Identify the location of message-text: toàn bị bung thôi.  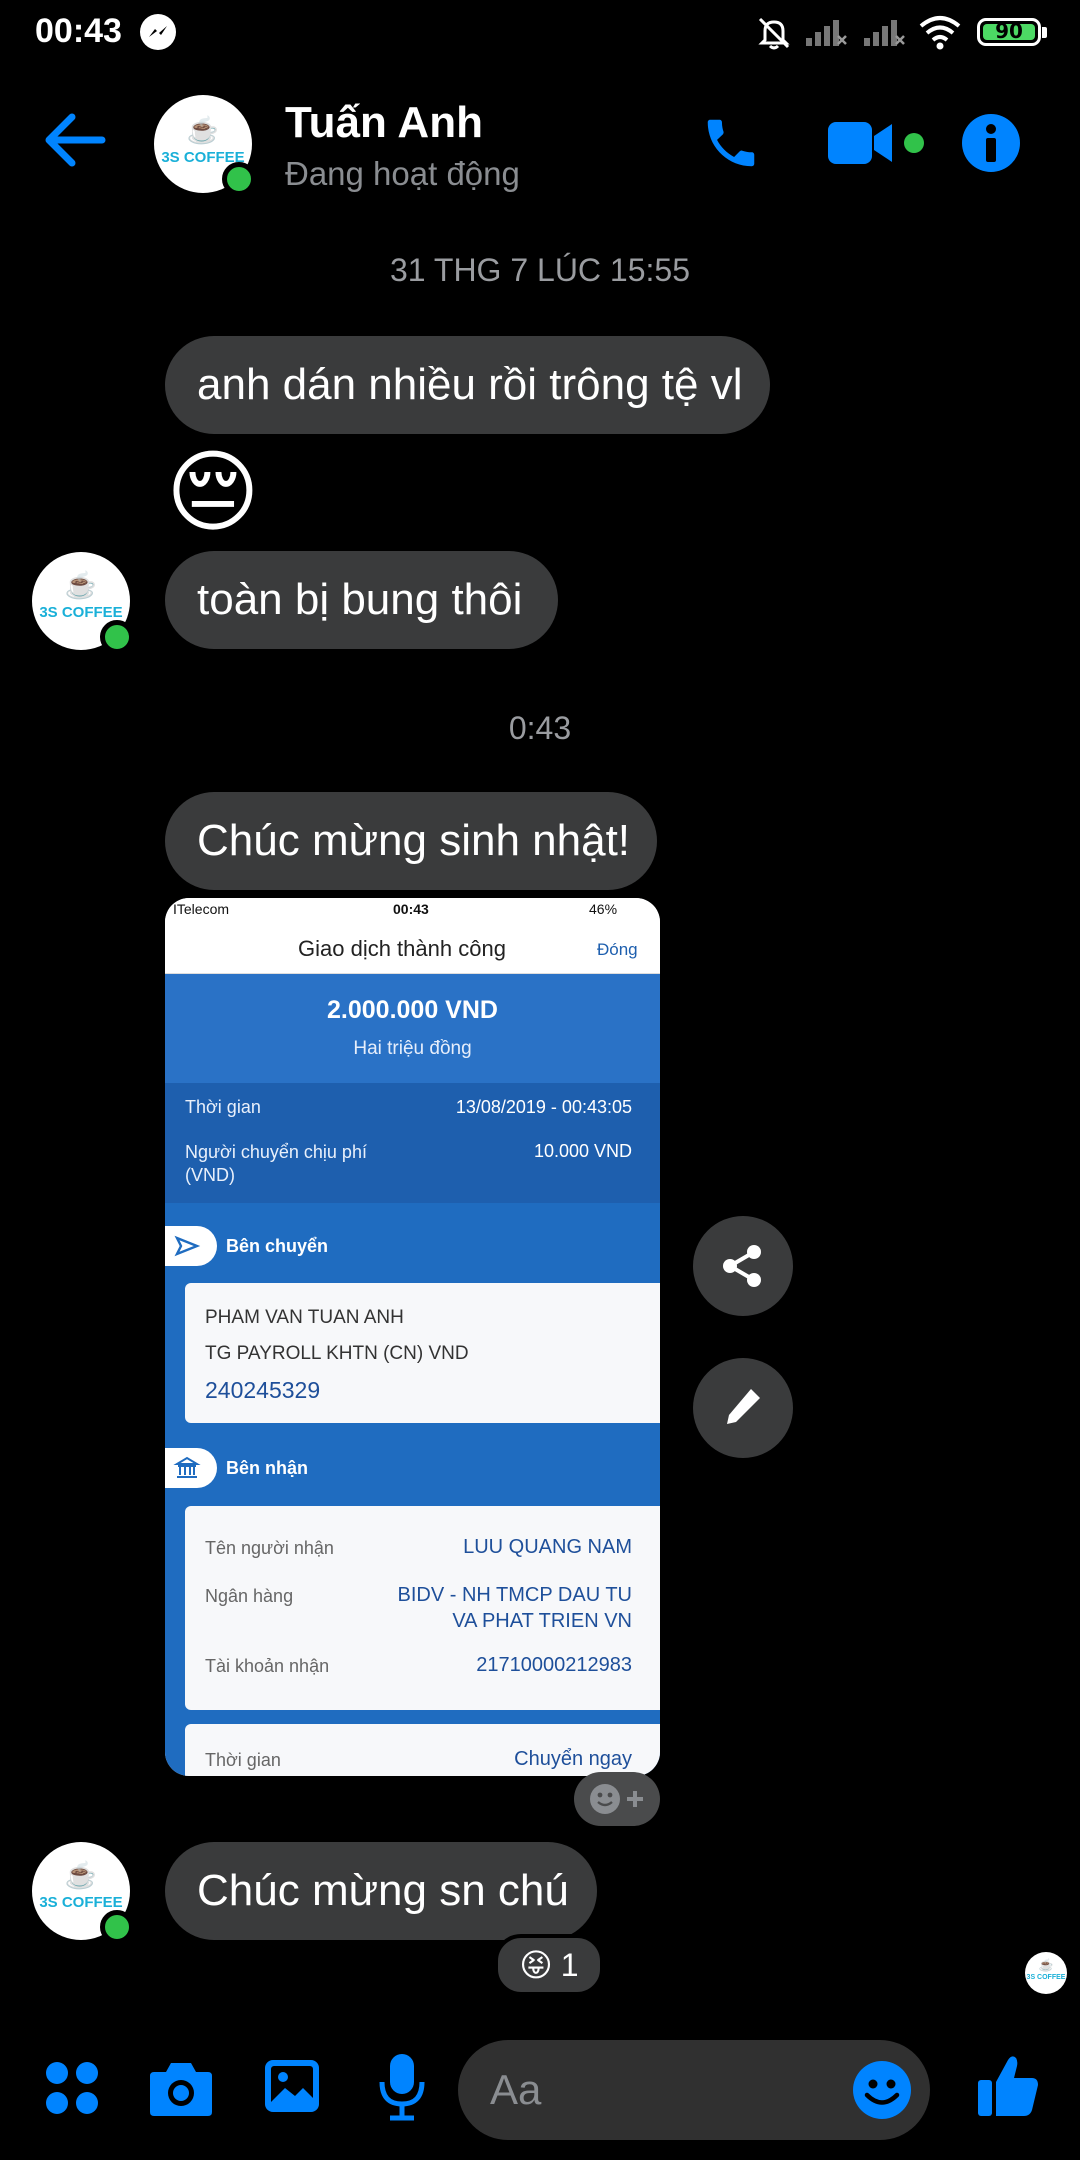
(360, 599).